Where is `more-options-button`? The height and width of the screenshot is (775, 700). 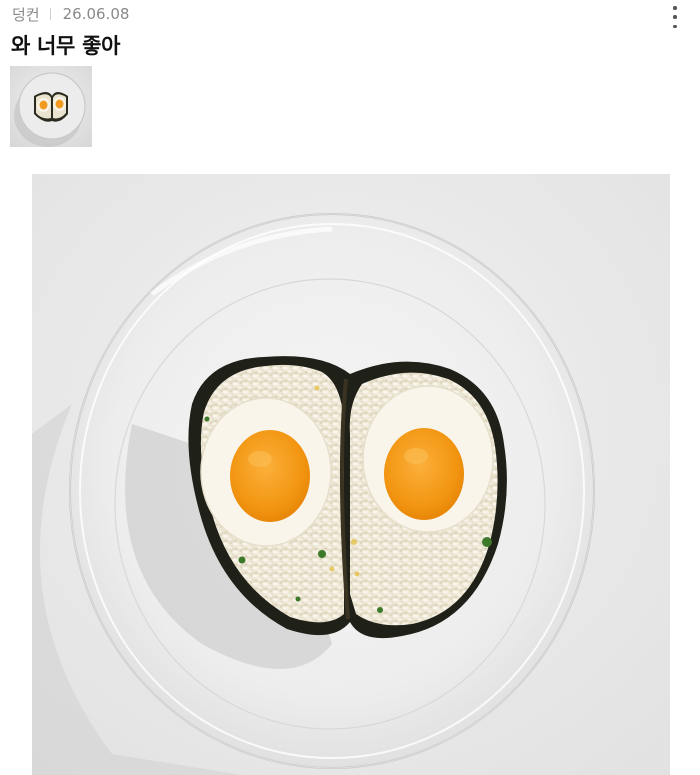
more-options-button is located at coordinates (675, 17).